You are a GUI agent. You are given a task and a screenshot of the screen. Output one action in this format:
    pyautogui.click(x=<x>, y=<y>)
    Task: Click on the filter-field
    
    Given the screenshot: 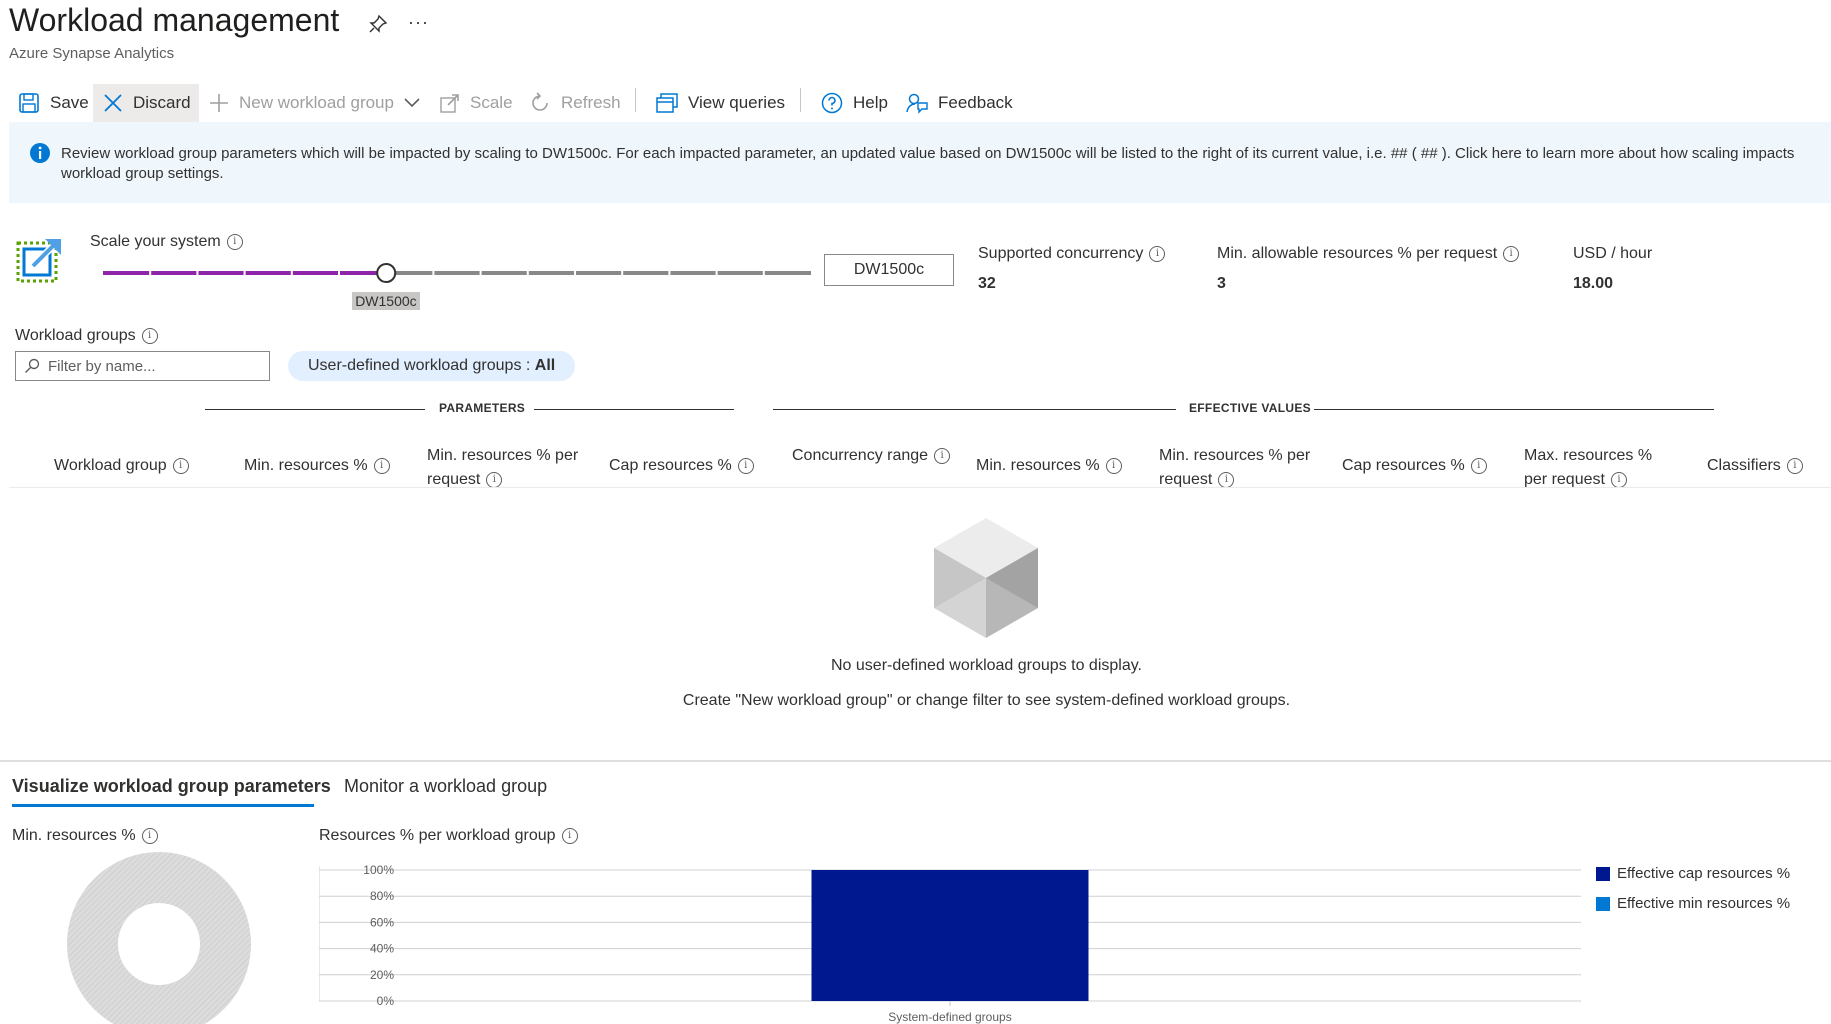 What is the action you would take?
    pyautogui.click(x=142, y=366)
    